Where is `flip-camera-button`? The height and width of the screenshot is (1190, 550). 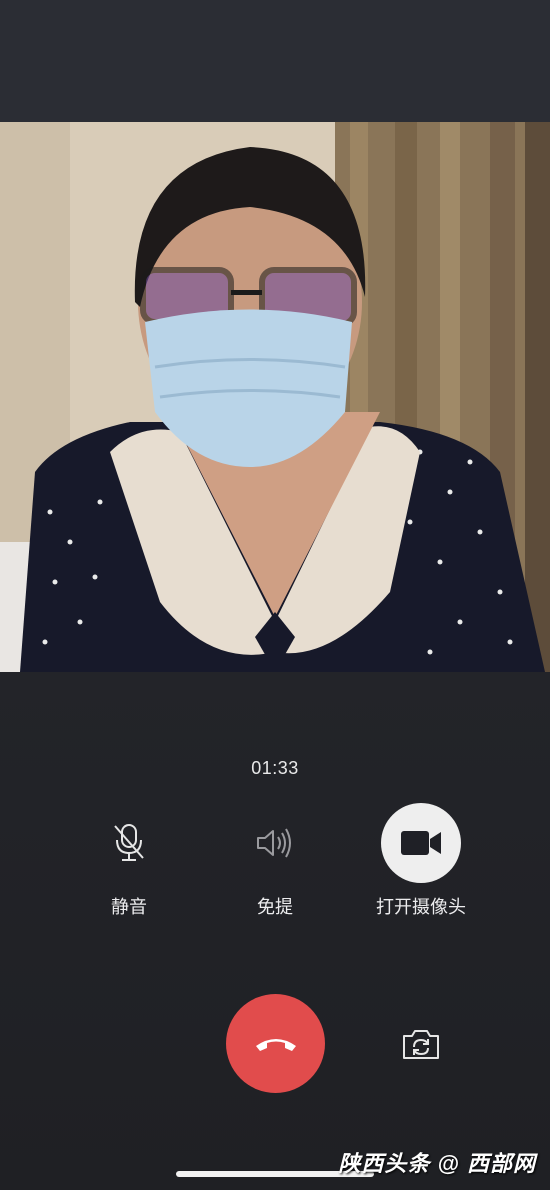
flip-camera-button is located at coordinates (421, 1044).